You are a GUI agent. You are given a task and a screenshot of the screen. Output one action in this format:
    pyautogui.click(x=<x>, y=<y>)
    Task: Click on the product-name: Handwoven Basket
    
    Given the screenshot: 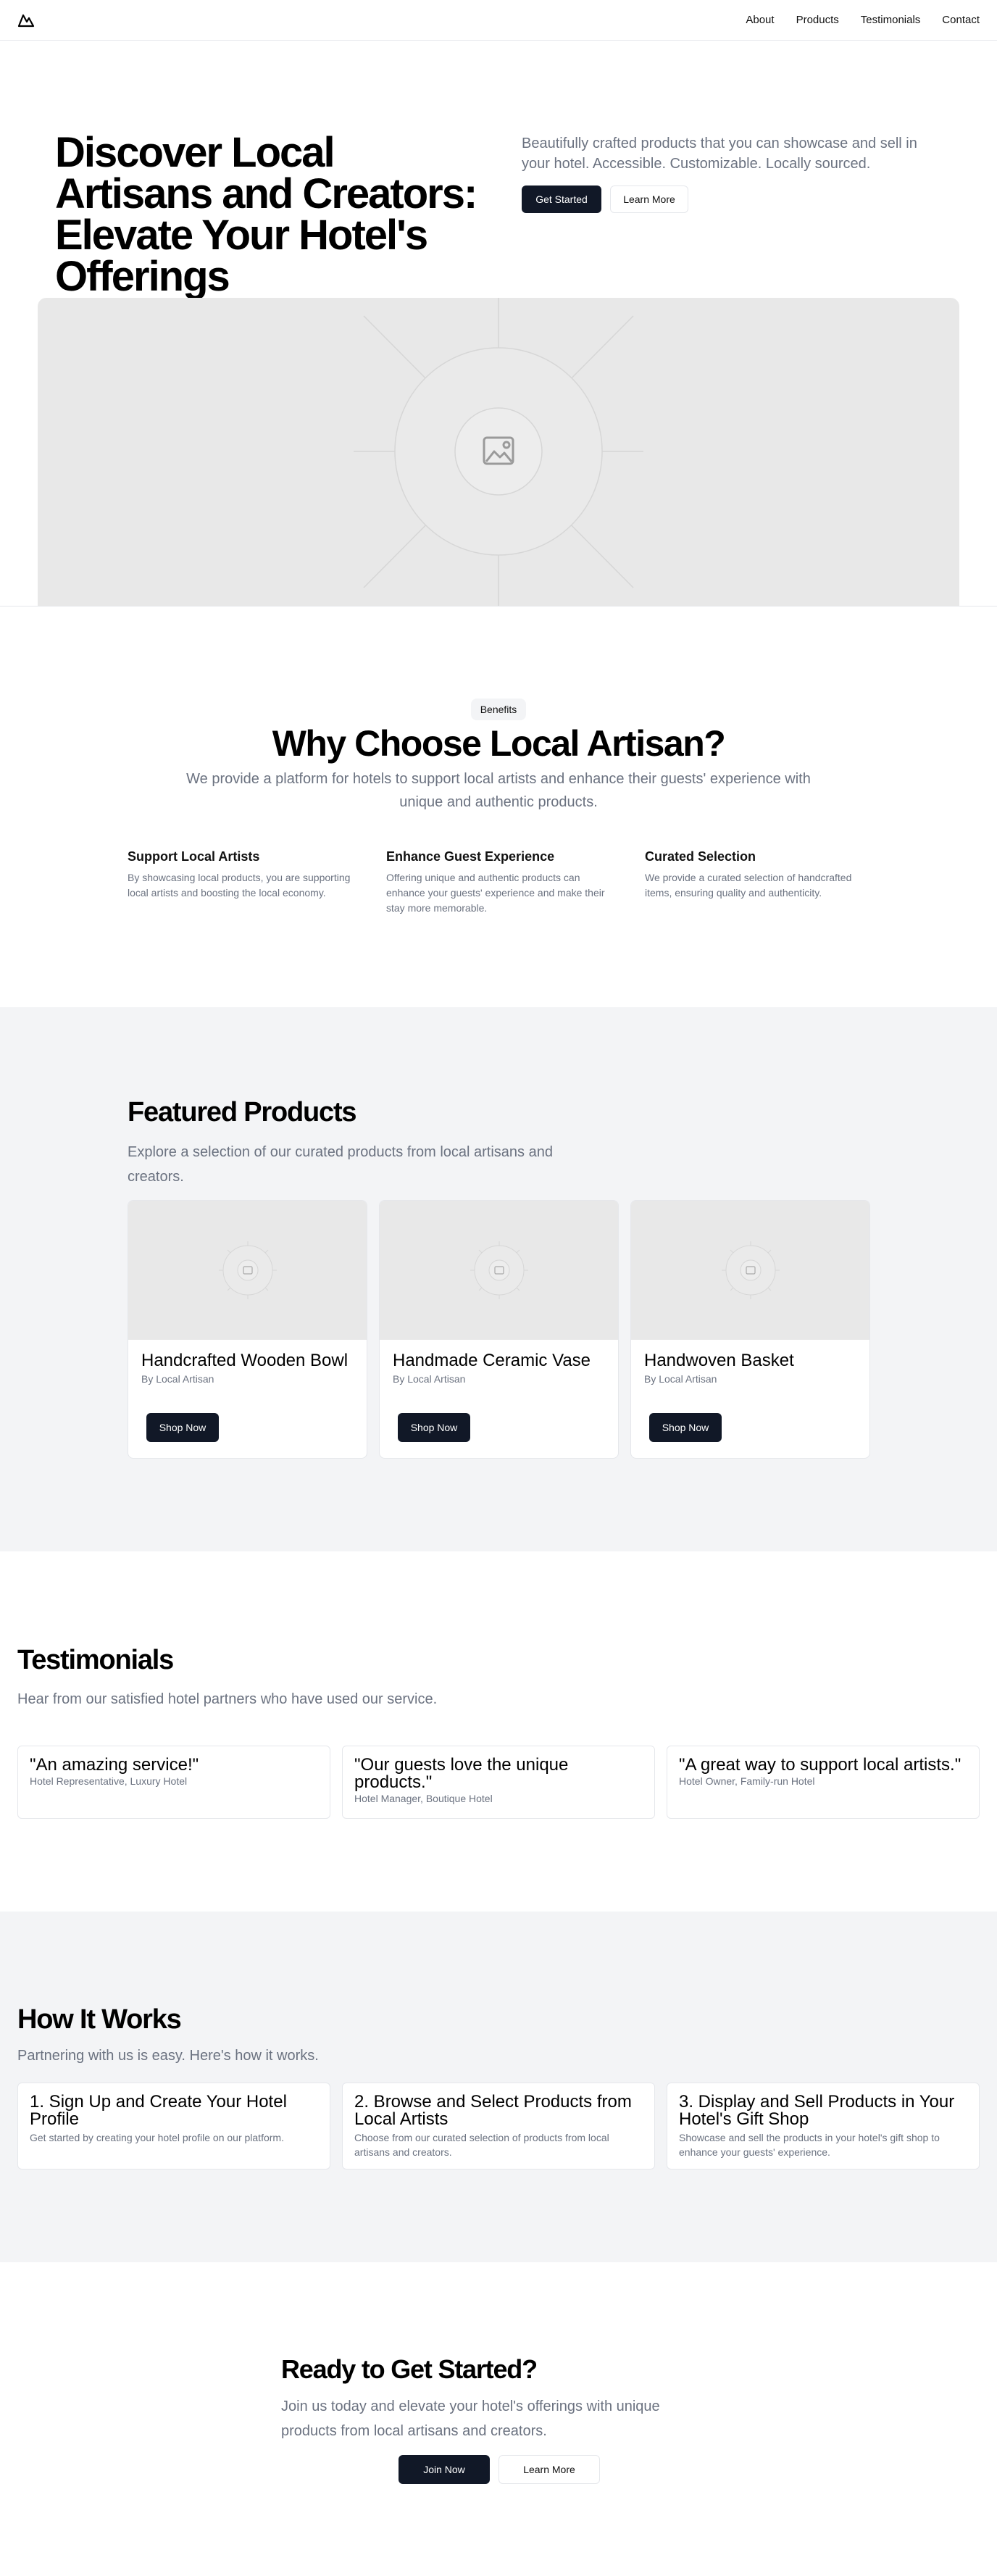 What is the action you would take?
    pyautogui.click(x=719, y=1360)
    